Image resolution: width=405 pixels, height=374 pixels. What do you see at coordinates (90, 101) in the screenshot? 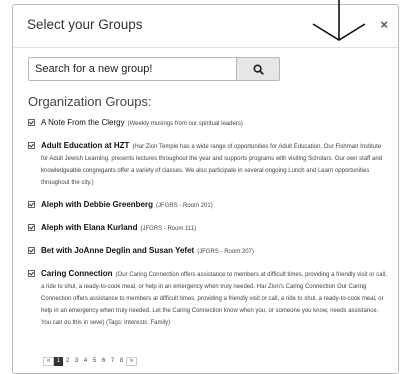
I see `section-heading: Organization Groups:` at bounding box center [90, 101].